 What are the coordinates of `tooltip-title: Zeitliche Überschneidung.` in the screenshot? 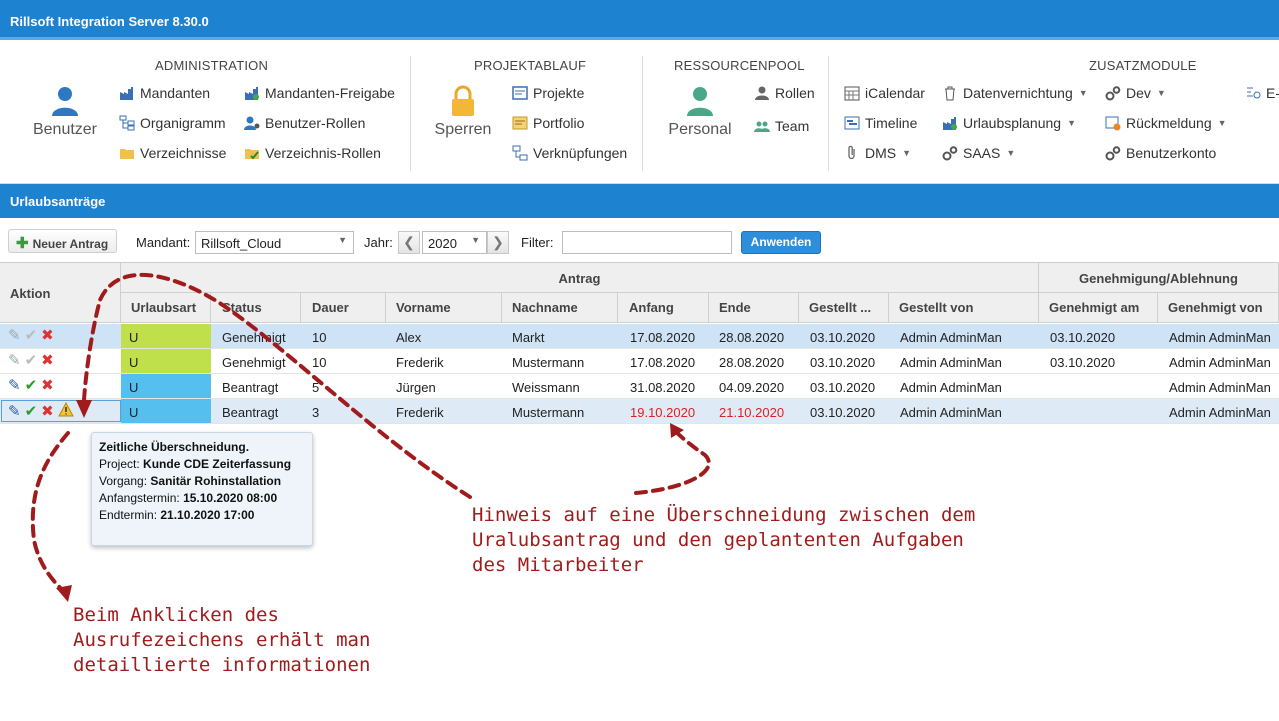 It's located at (174, 447).